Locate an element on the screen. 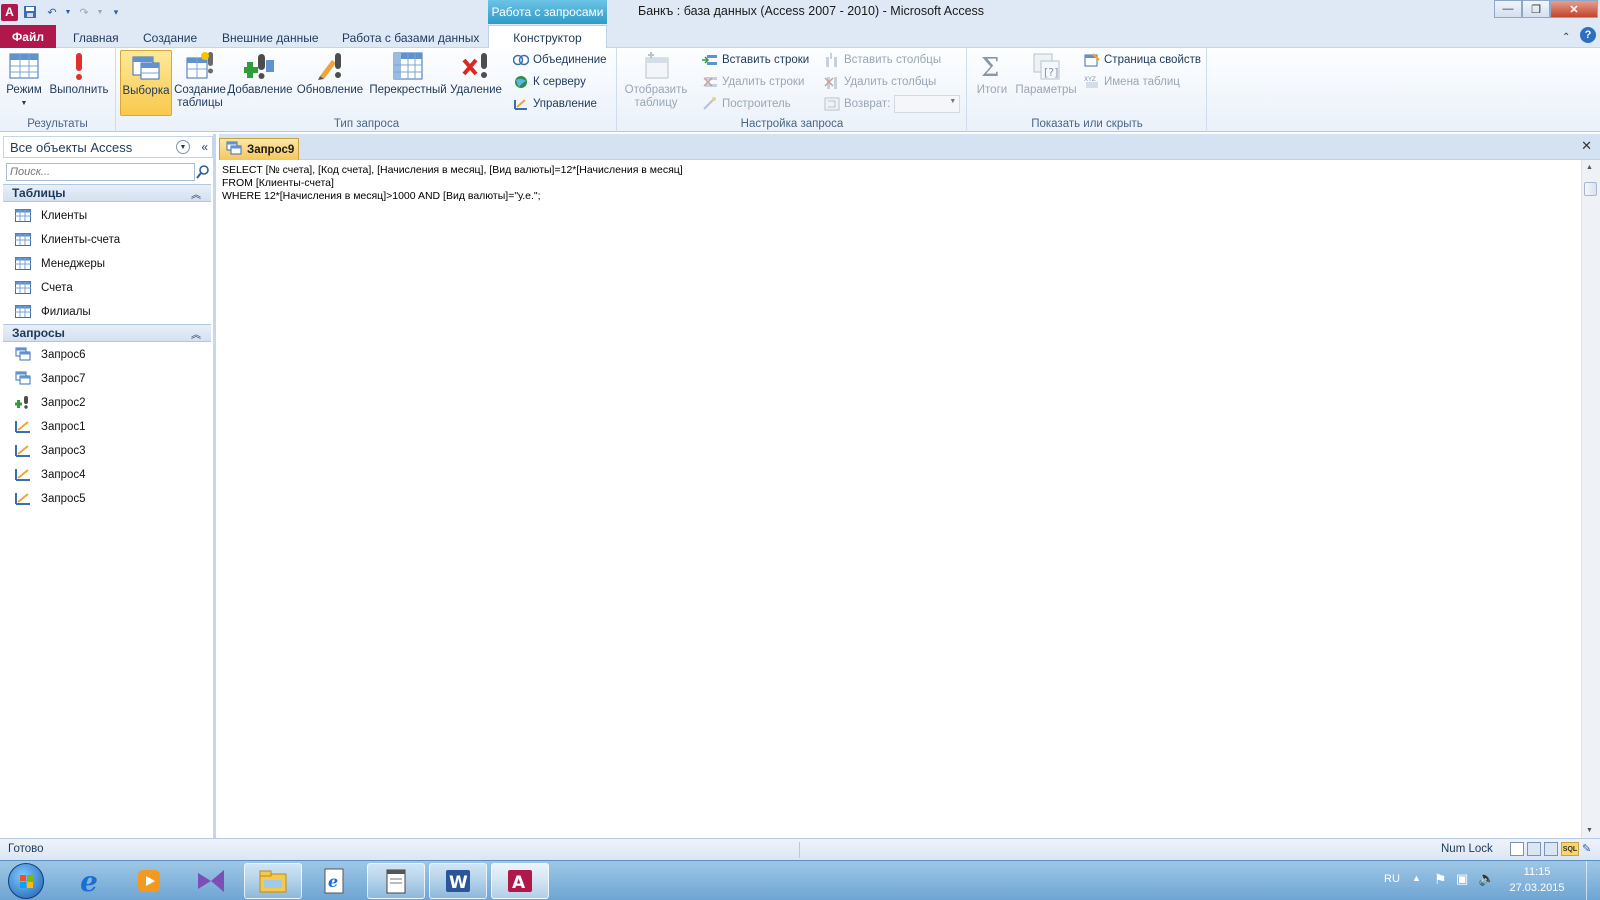 The image size is (1600, 900). search-icon is located at coordinates (203, 172).